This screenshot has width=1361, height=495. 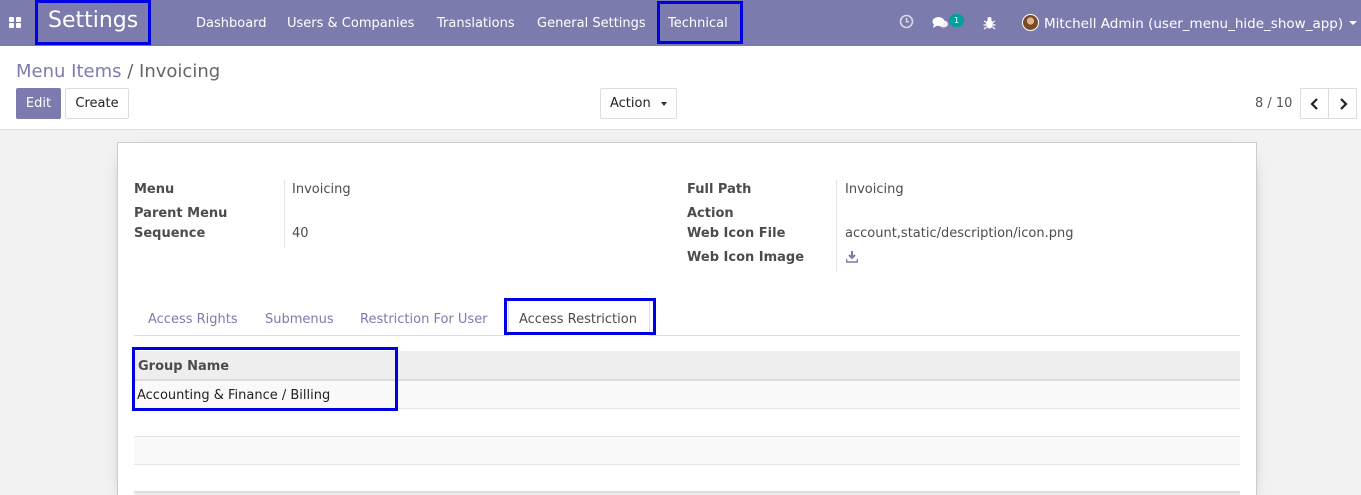 What do you see at coordinates (231, 23) in the screenshot?
I see `nav-item-dashboard: Dashboard` at bounding box center [231, 23].